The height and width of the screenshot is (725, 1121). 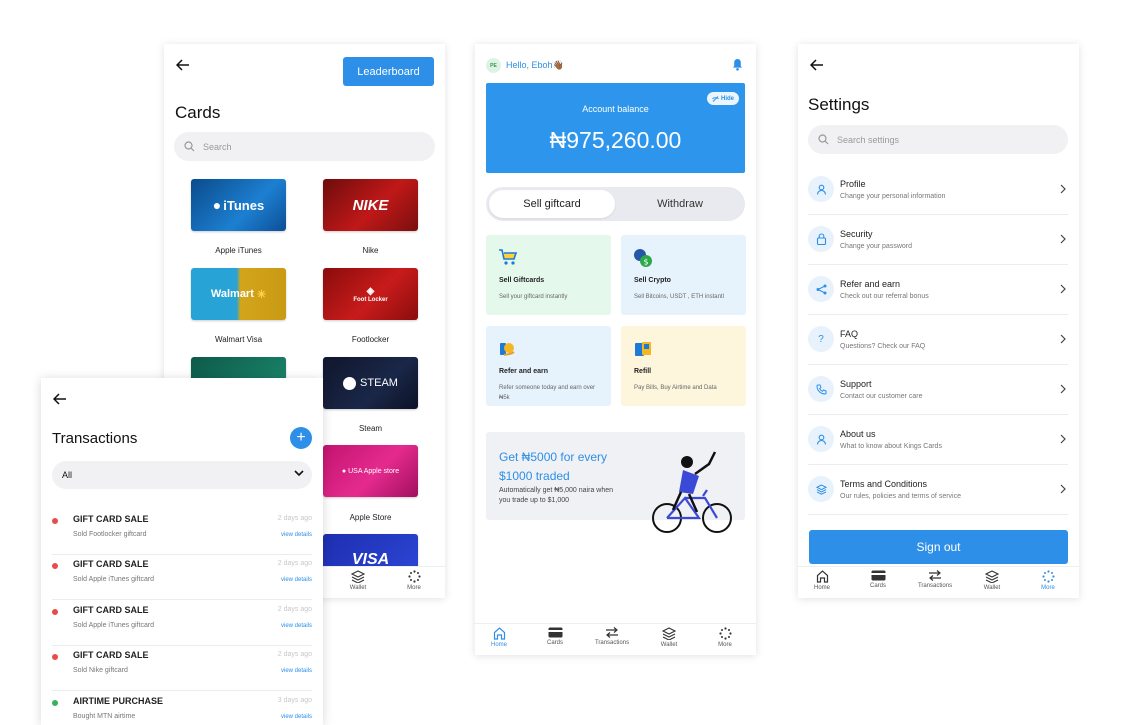 What do you see at coordinates (261, 294) in the screenshot?
I see `spark-icon: ✳` at bounding box center [261, 294].